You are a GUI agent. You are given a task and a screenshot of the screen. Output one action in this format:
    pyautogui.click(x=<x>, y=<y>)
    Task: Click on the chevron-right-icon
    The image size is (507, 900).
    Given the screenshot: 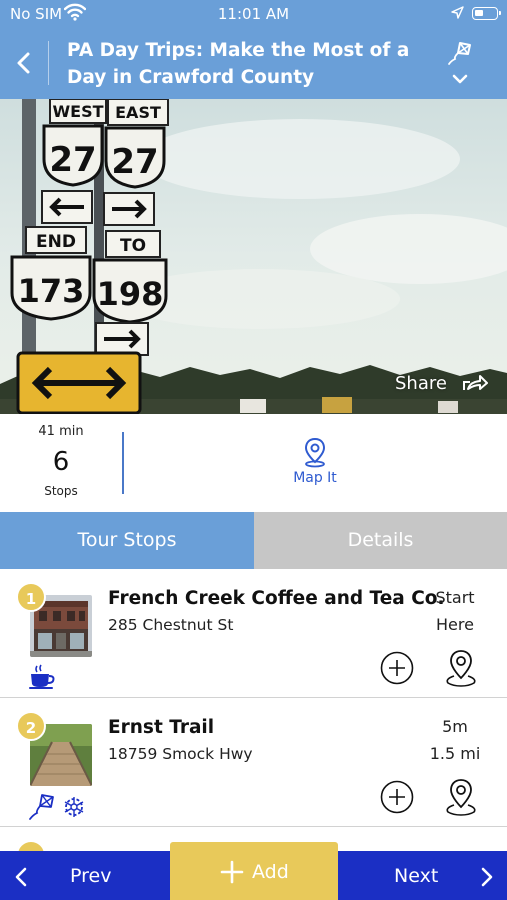 What is the action you would take?
    pyautogui.click(x=487, y=877)
    